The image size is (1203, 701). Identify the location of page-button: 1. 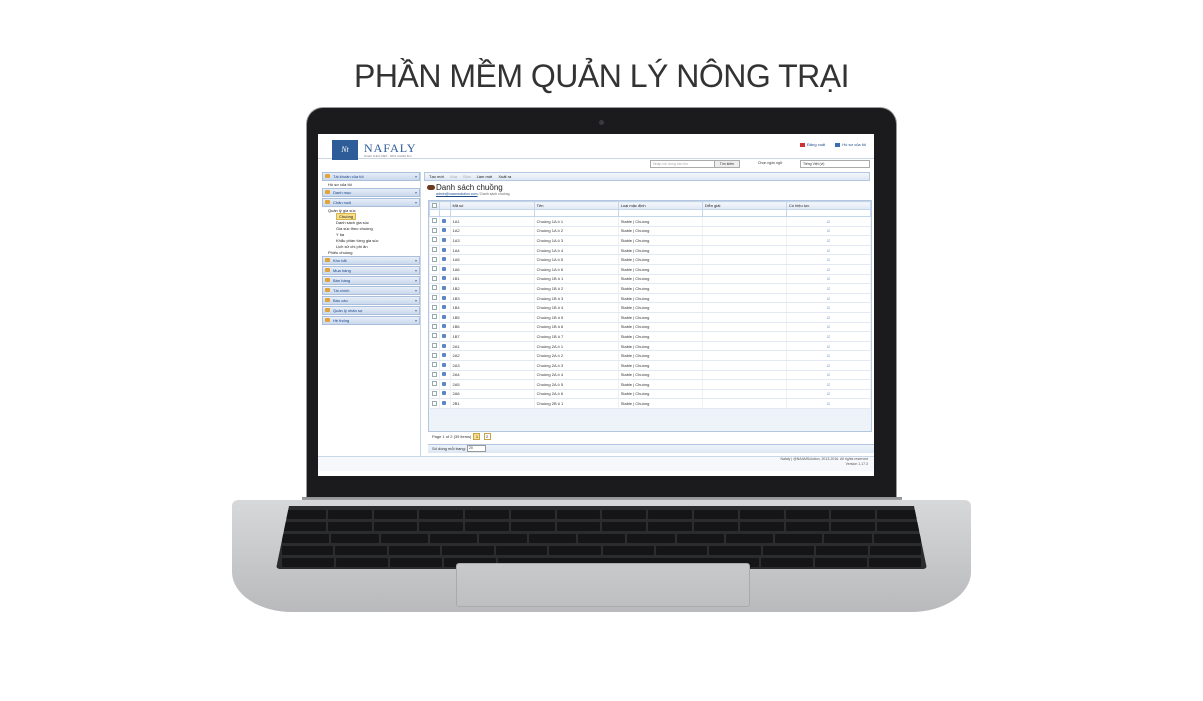
(477, 436).